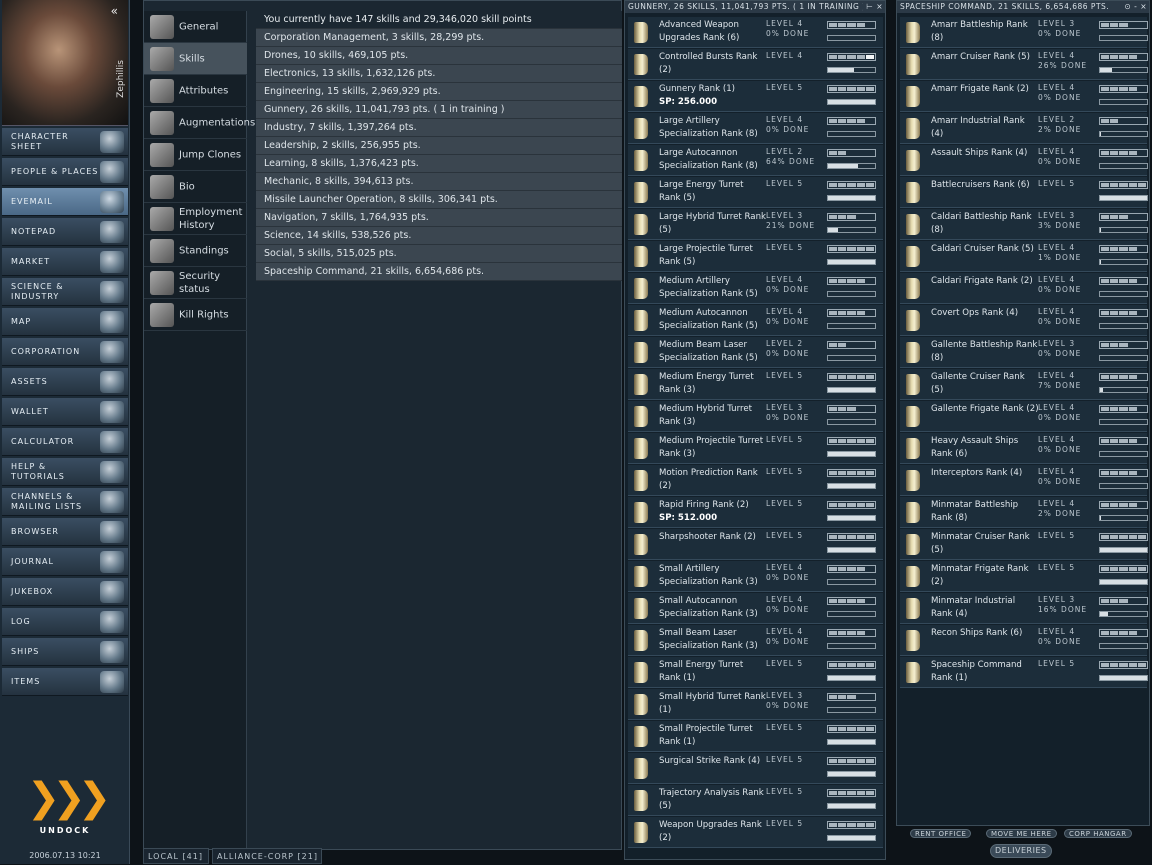 The width and height of the screenshot is (1152, 865). I want to click on tab-security-status: Security status, so click(195, 283).